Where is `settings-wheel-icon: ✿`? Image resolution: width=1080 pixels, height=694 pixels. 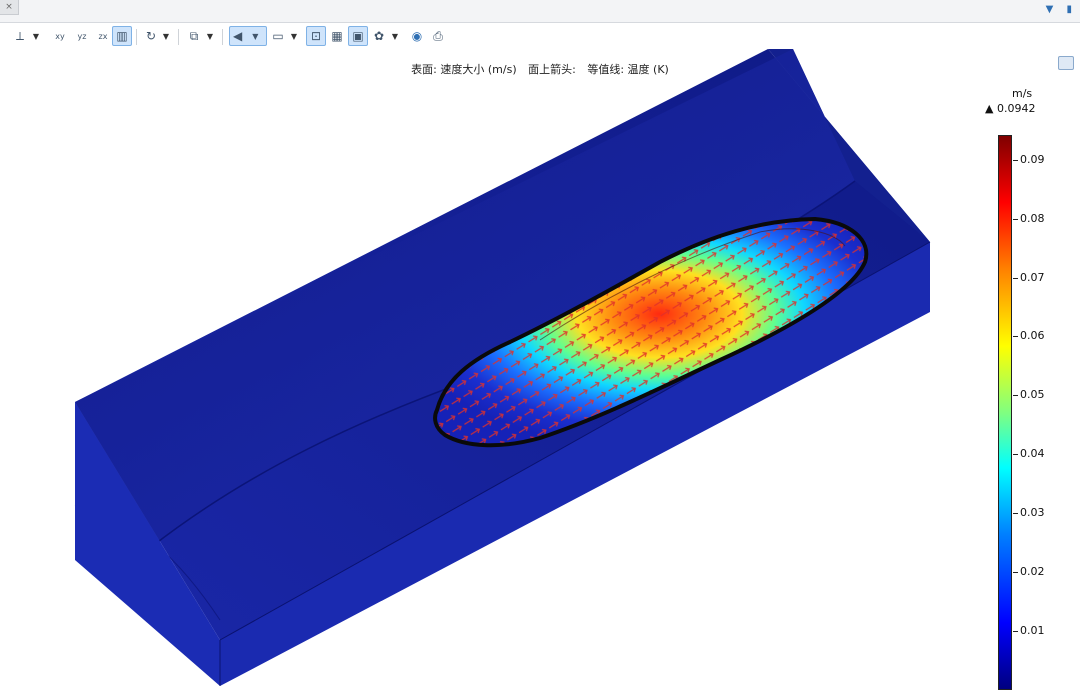
settings-wheel-icon: ✿ is located at coordinates (379, 36).